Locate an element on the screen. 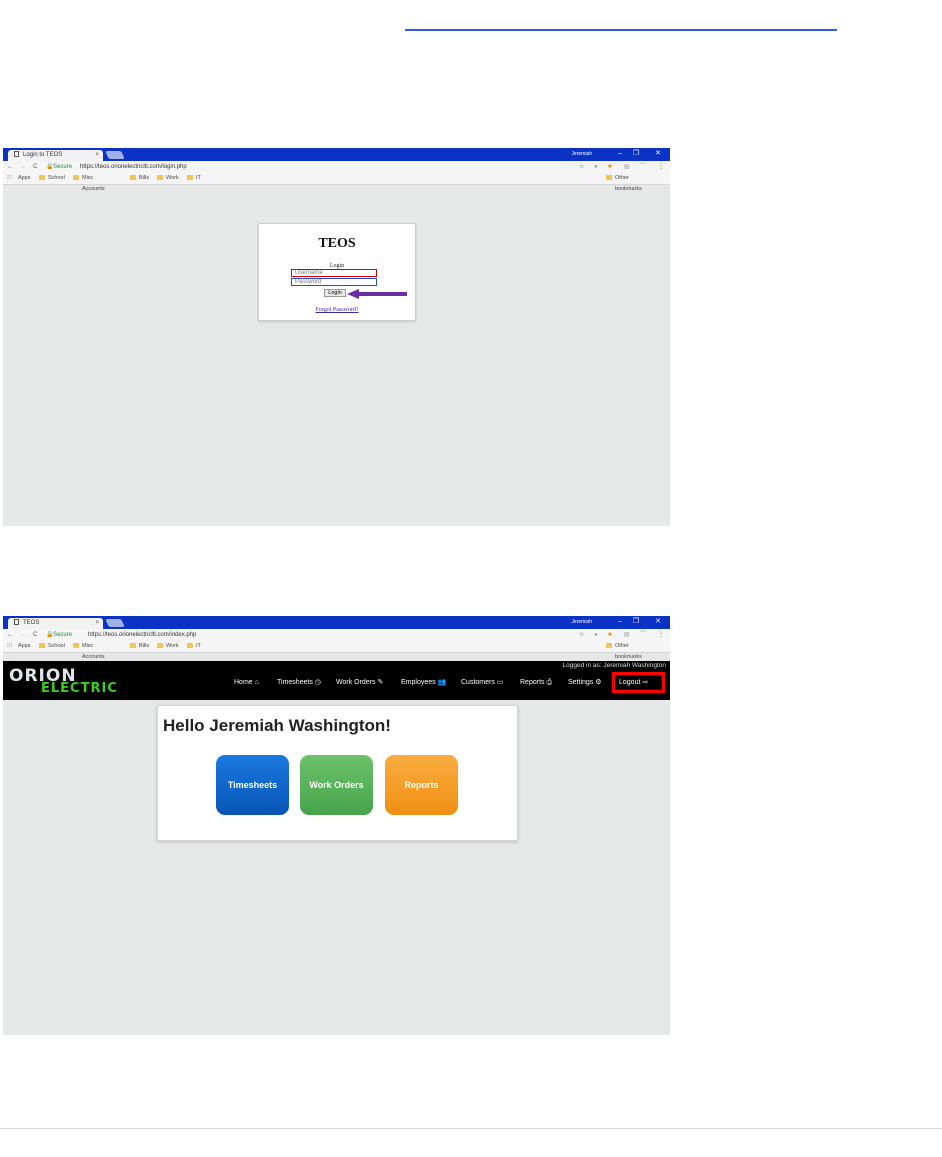 The image size is (942, 1157). page-bottom-rule is located at coordinates (471, 1128).